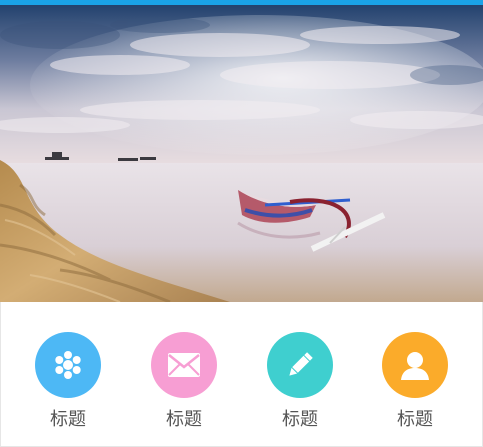  I want to click on nav-item-3: 标题, so click(300, 387).